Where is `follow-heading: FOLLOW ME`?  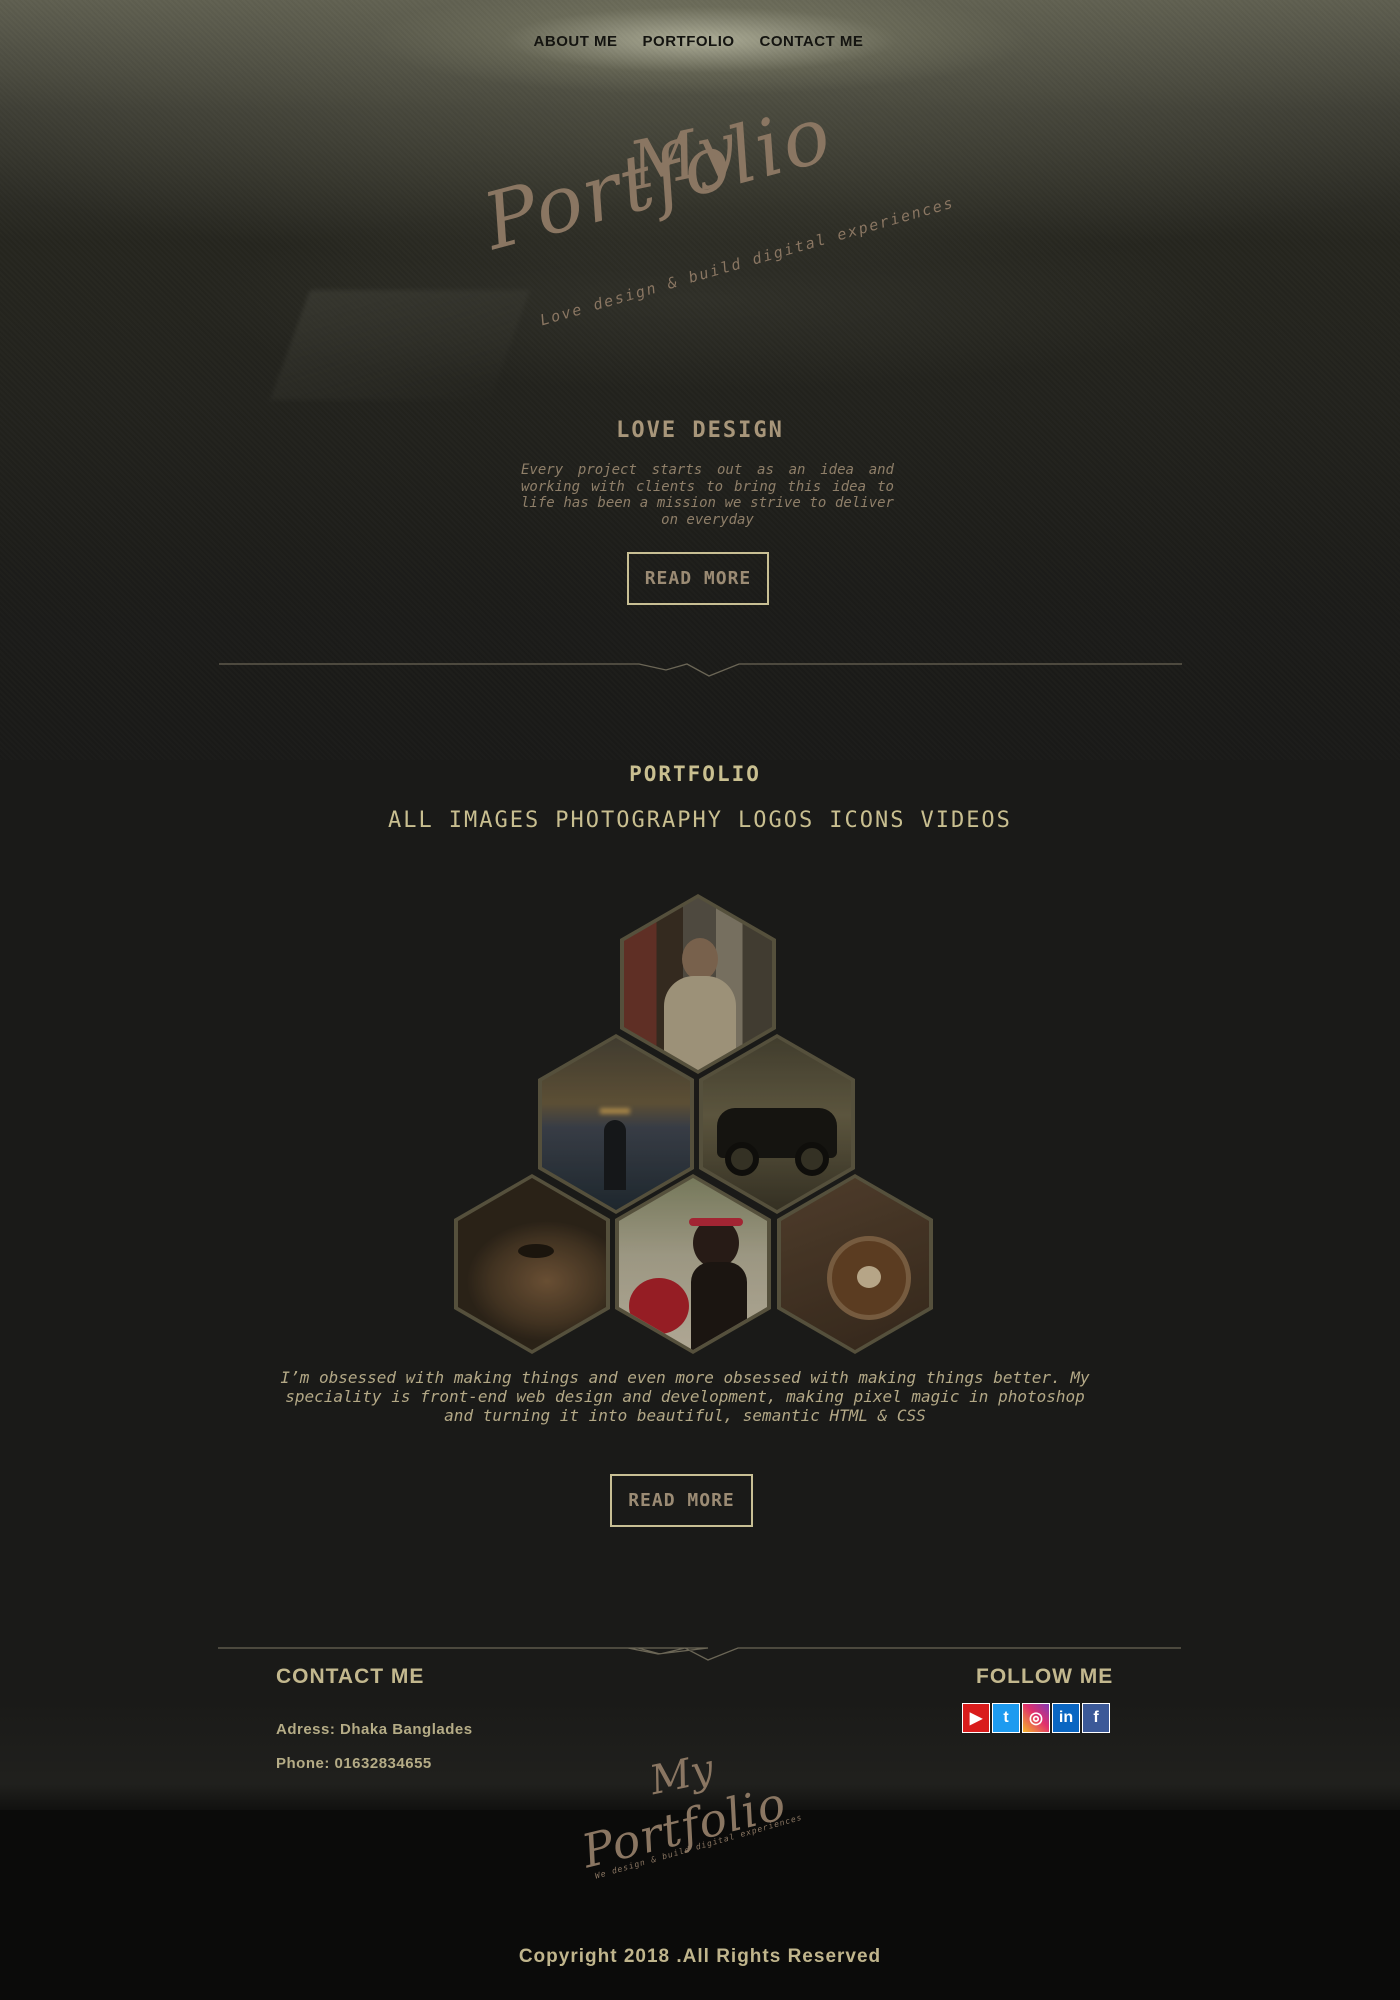 follow-heading: FOLLOW ME is located at coordinates (1045, 1676).